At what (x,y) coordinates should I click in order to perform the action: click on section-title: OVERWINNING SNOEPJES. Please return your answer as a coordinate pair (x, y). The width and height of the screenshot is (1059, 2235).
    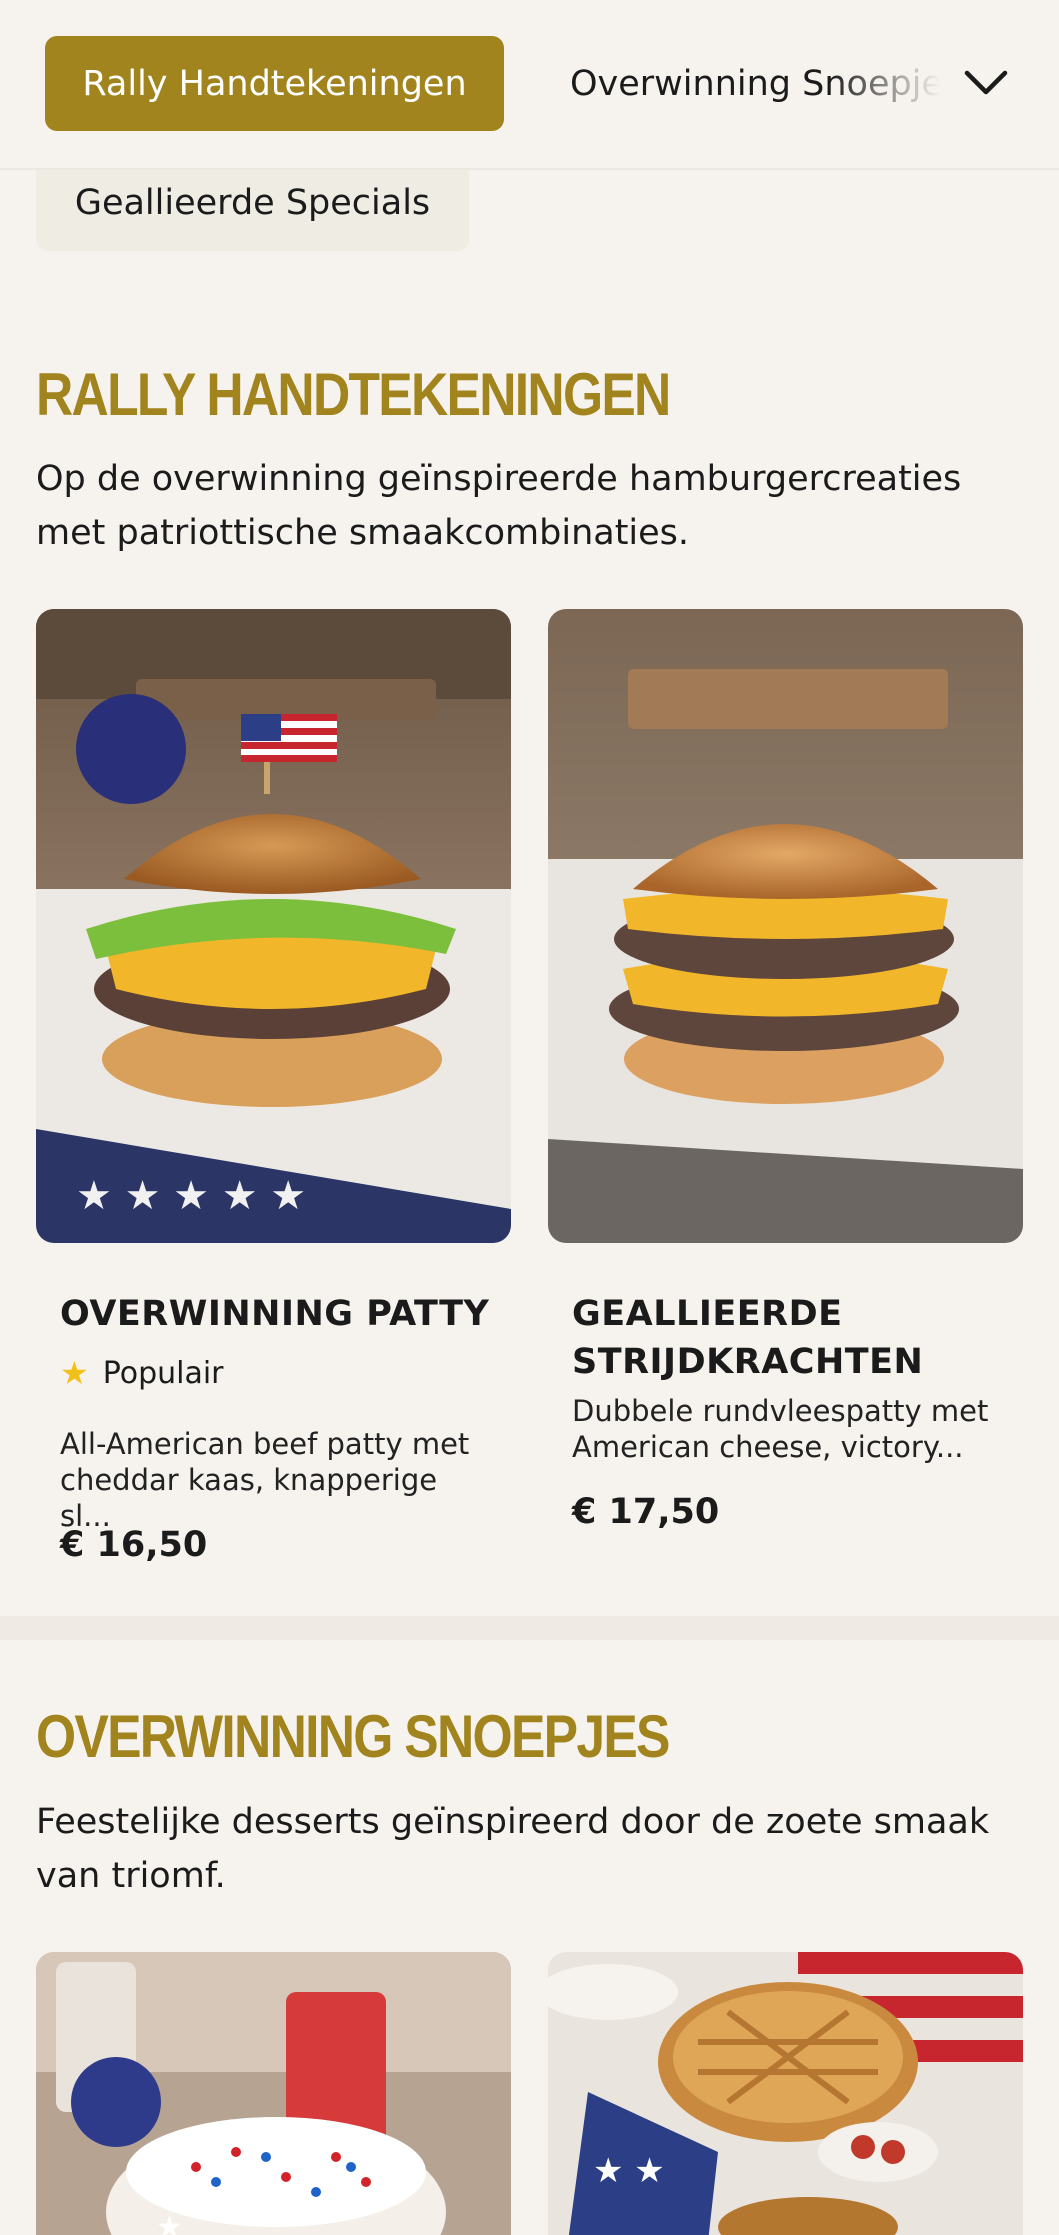
    Looking at the image, I should click on (353, 1736).